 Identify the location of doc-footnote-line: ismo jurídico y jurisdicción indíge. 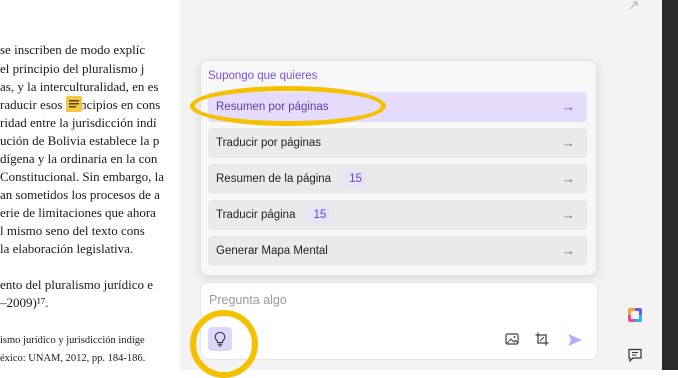
(72, 340).